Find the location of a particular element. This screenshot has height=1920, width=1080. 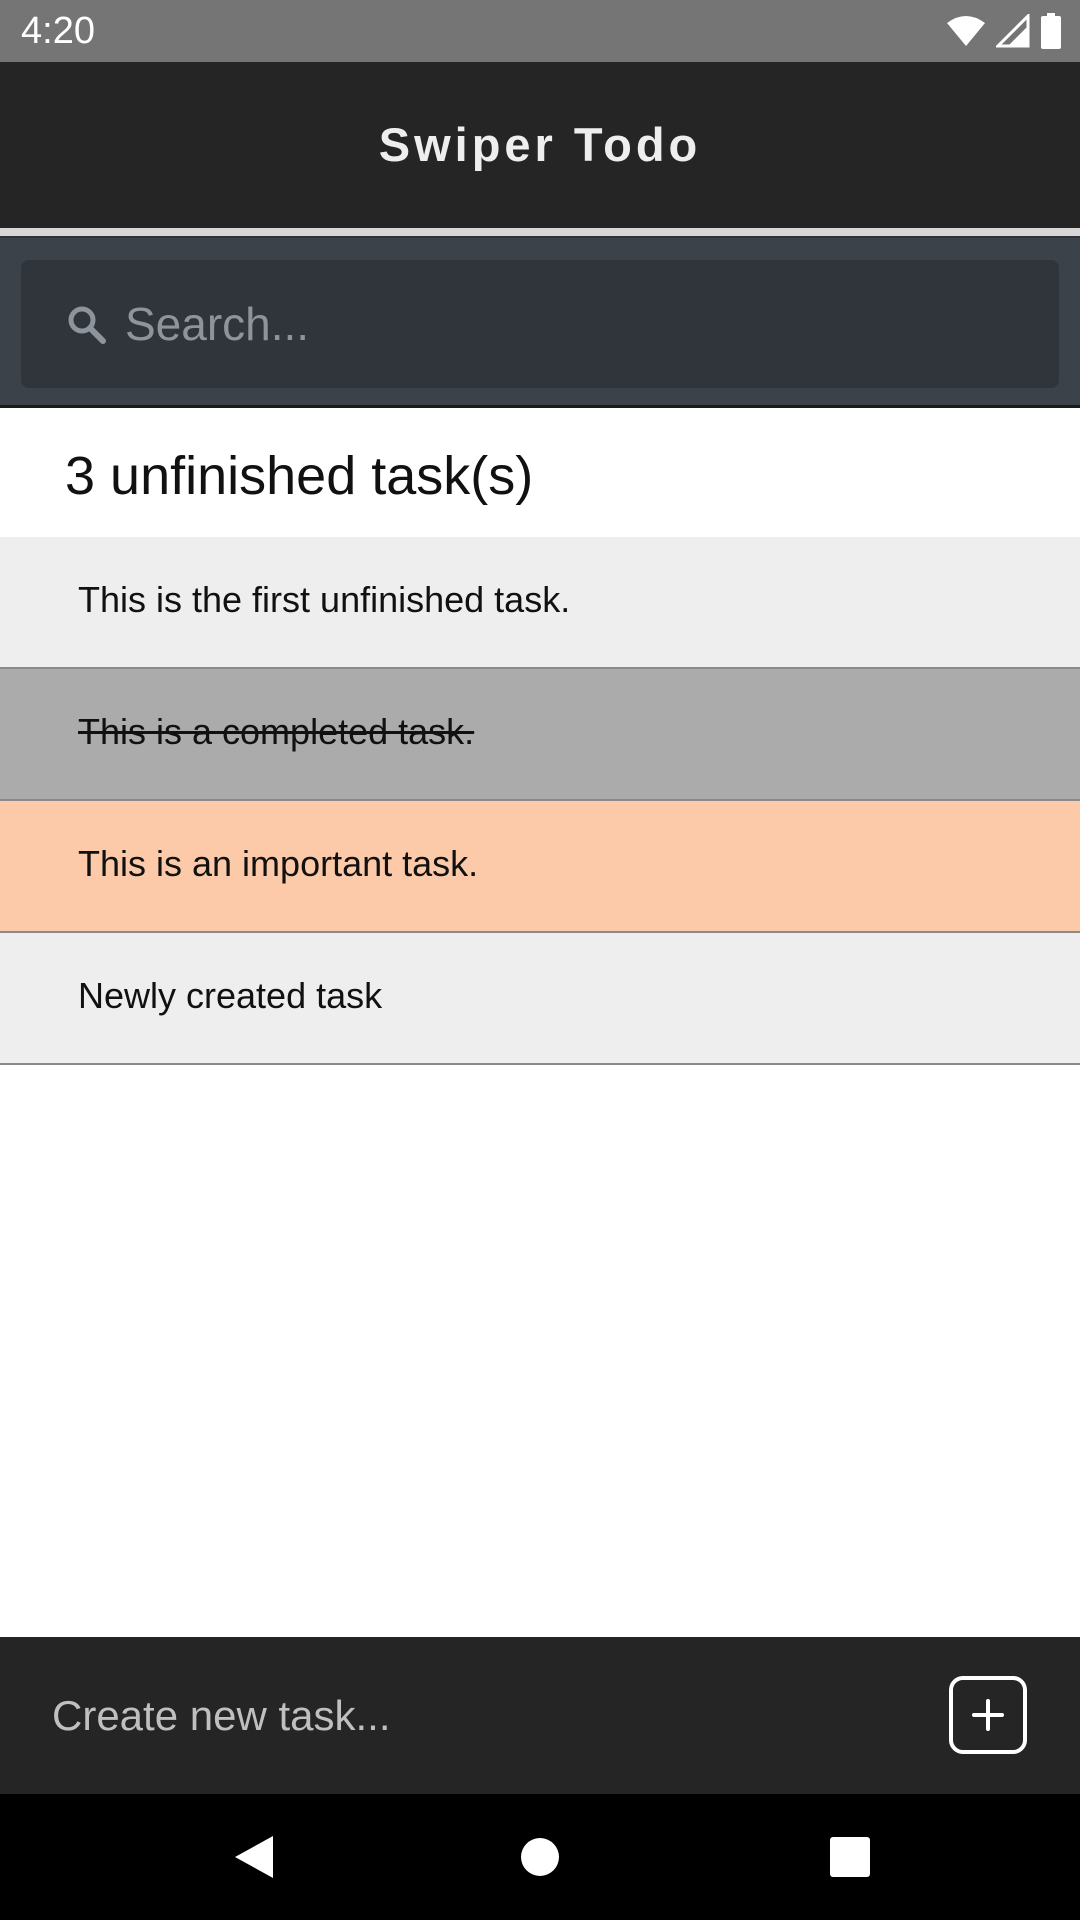

task-item: This is the first unfinished task. is located at coordinates (540, 603).